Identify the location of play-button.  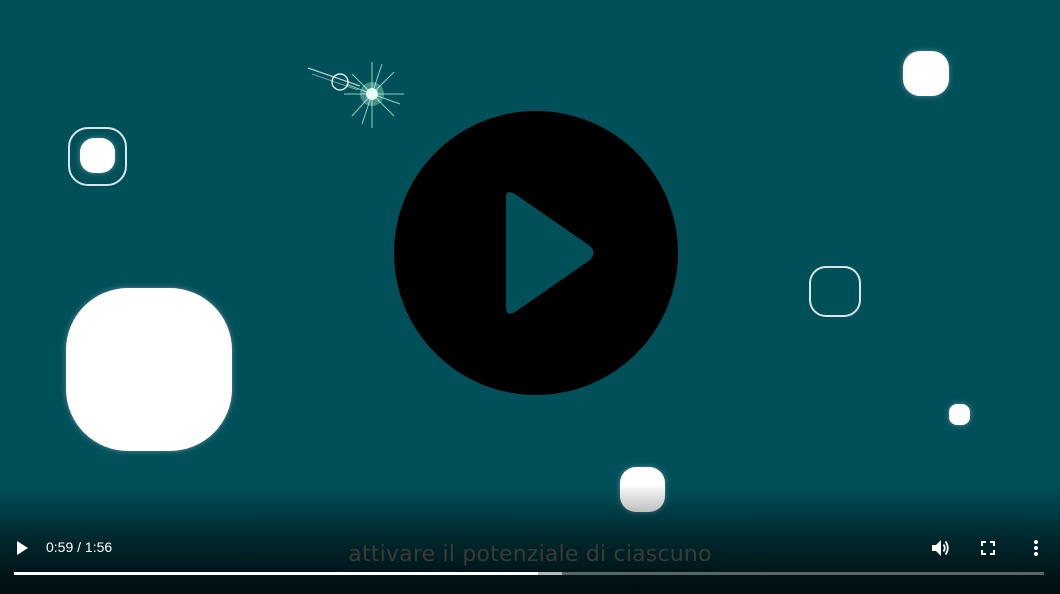
(22, 548).